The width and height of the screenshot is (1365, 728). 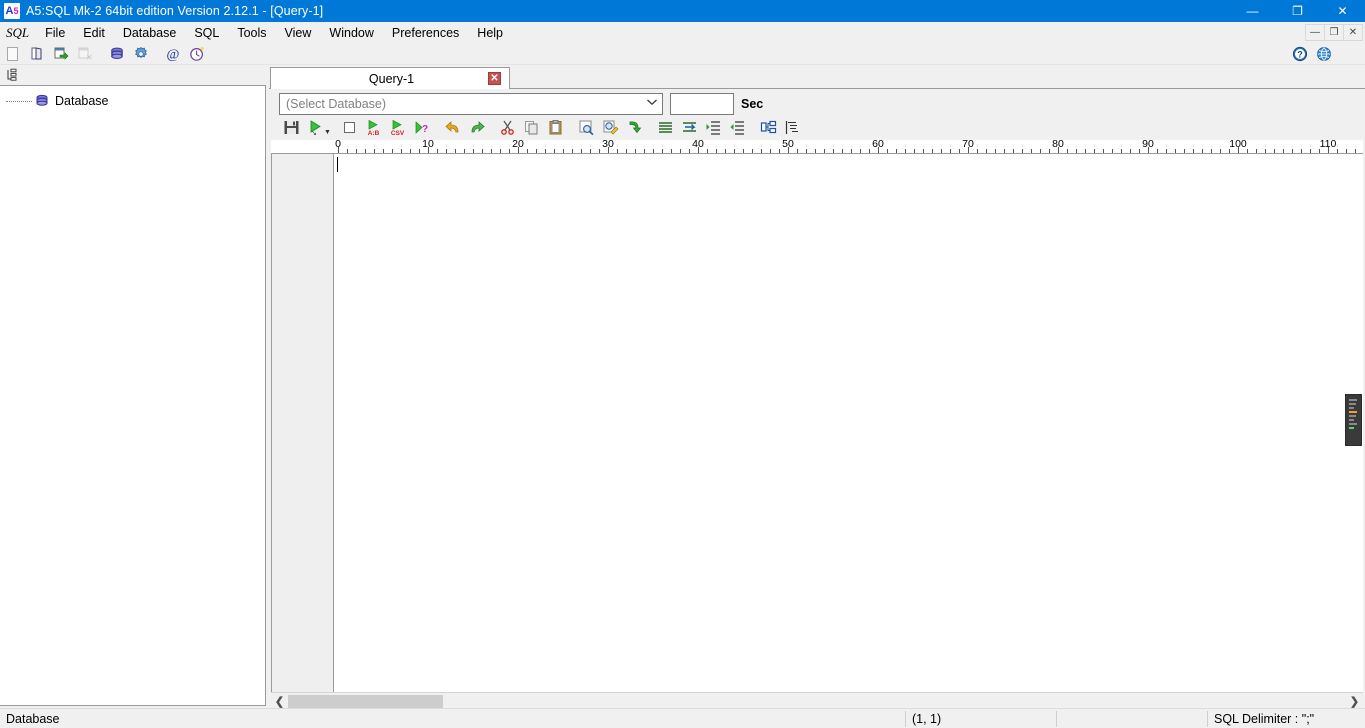 I want to click on delete-table-icon: ✕, so click(x=85, y=54).